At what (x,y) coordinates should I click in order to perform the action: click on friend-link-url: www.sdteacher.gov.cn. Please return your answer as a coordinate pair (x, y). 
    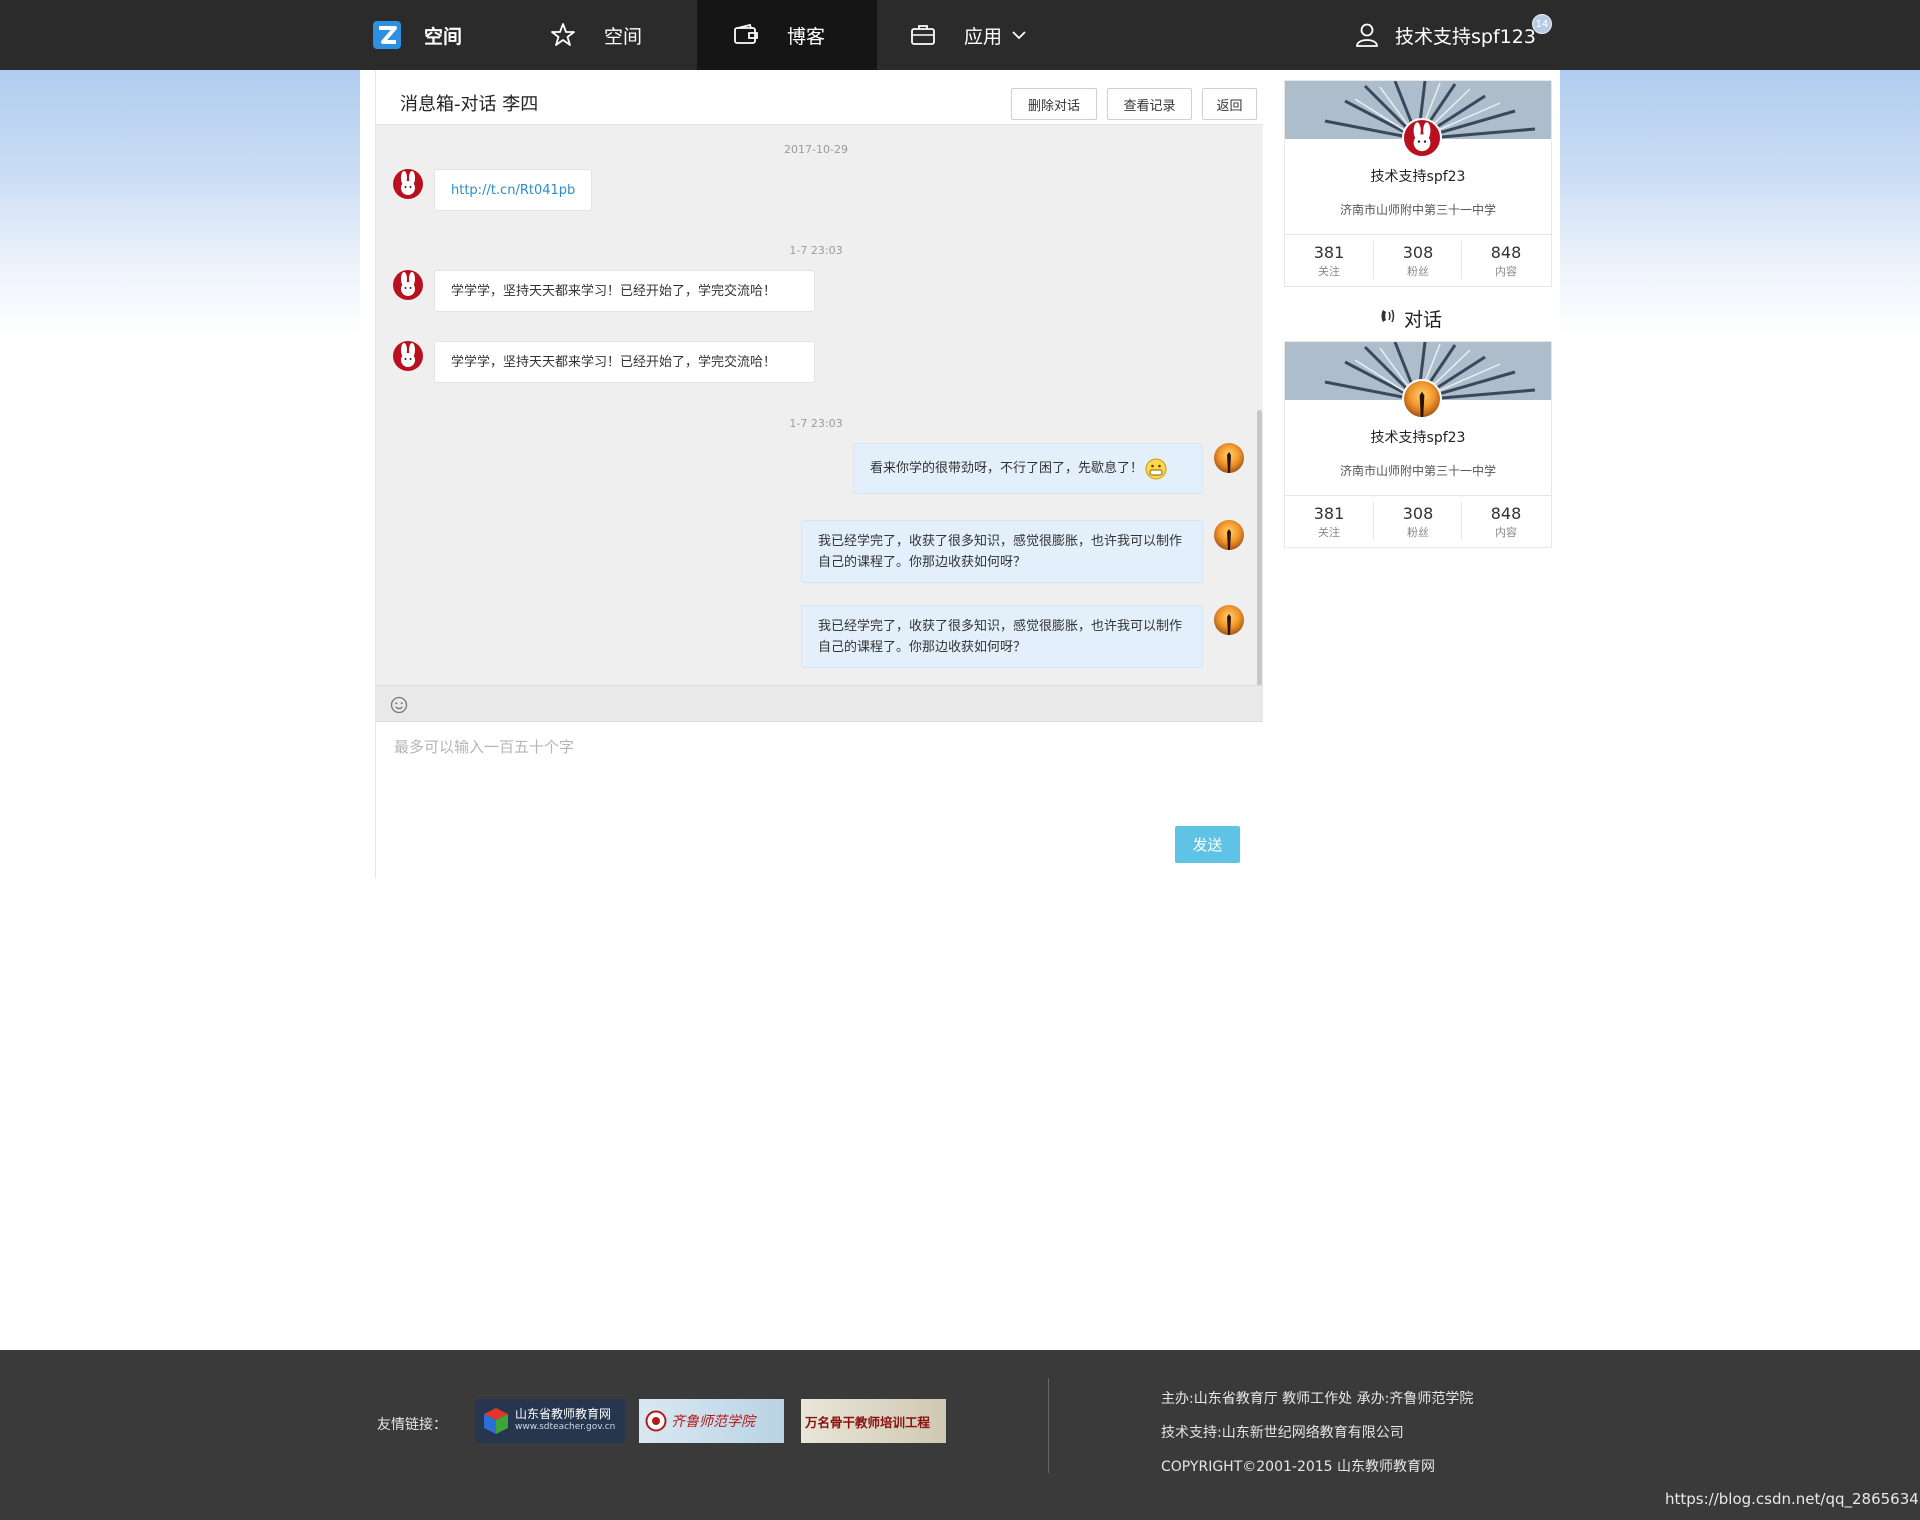
    Looking at the image, I should click on (565, 1427).